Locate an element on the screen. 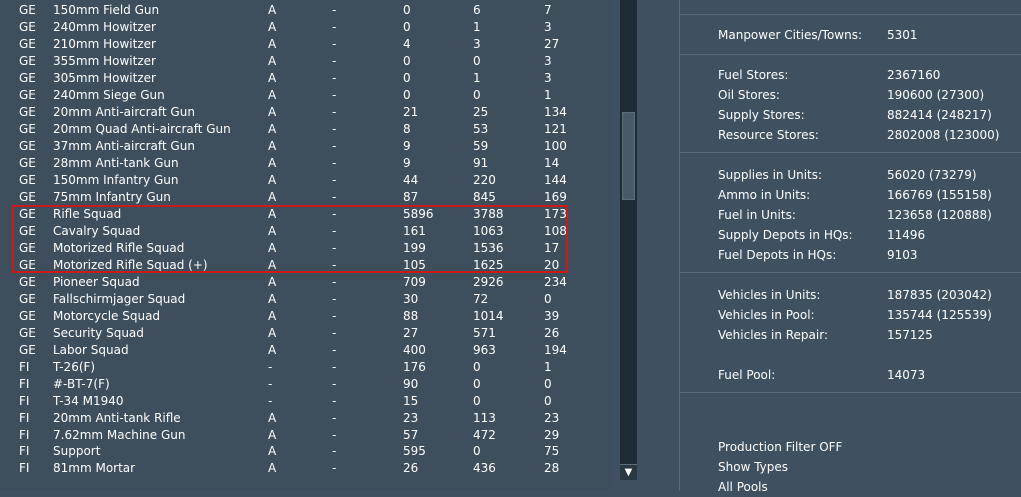  table-row: FI 7.62mm Machine Gun A - 57 472 29 is located at coordinates (306, 435).